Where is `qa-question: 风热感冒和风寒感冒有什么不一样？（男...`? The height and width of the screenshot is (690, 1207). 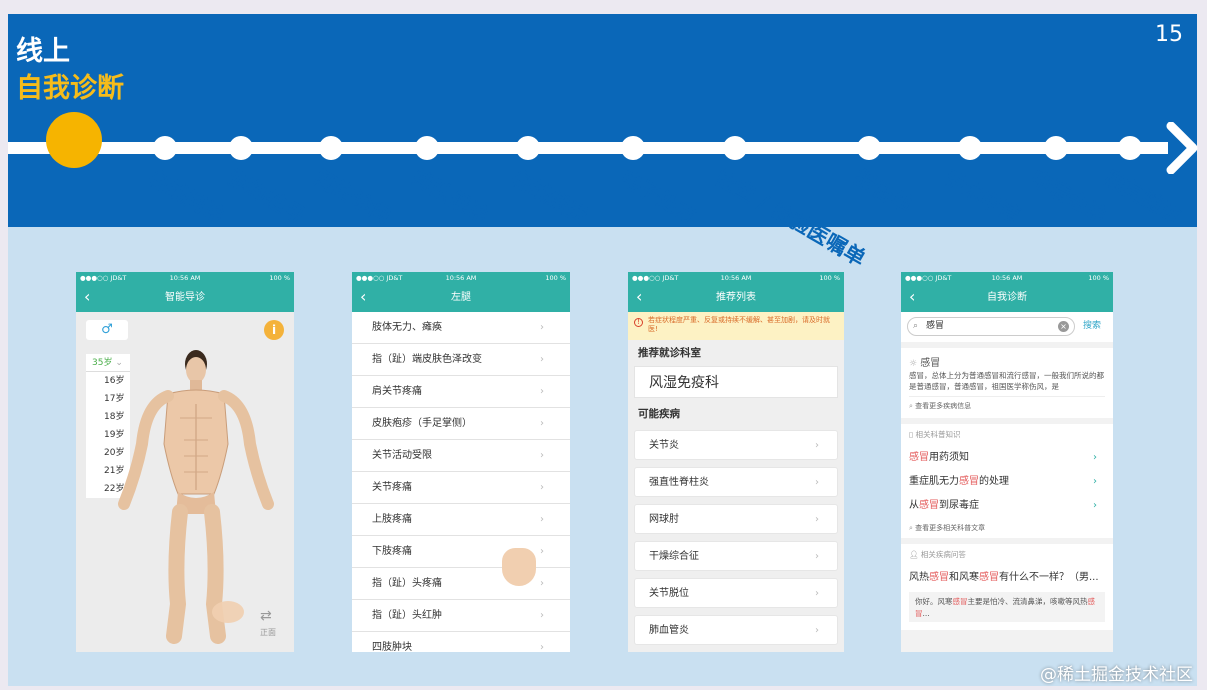
qa-question: 风热感冒和风寒感冒有什么不一样？（男... is located at coordinates (1007, 578).